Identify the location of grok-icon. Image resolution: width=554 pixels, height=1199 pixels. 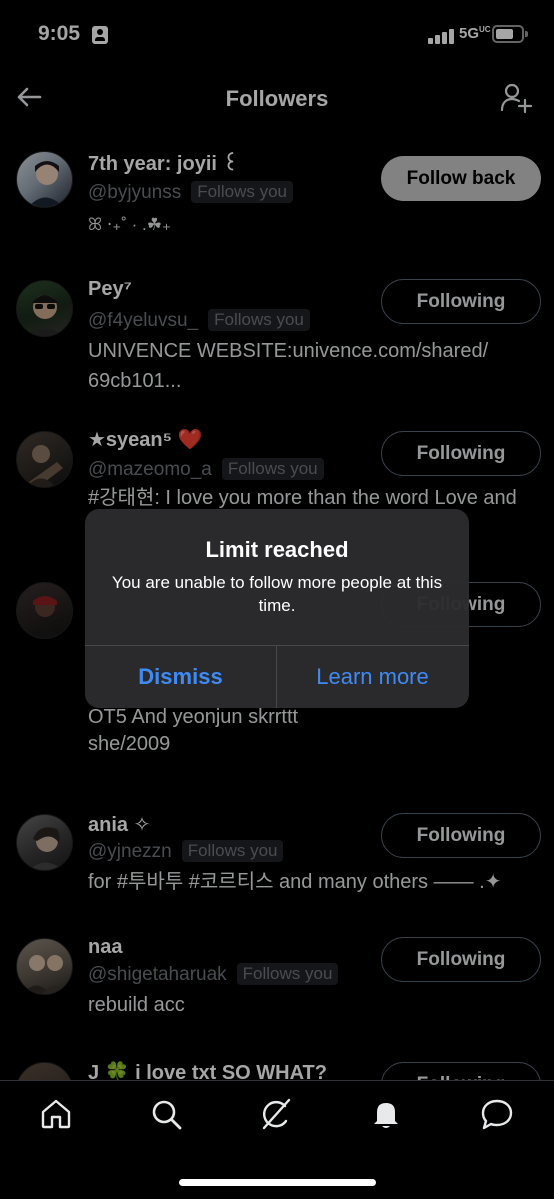
(276, 1114).